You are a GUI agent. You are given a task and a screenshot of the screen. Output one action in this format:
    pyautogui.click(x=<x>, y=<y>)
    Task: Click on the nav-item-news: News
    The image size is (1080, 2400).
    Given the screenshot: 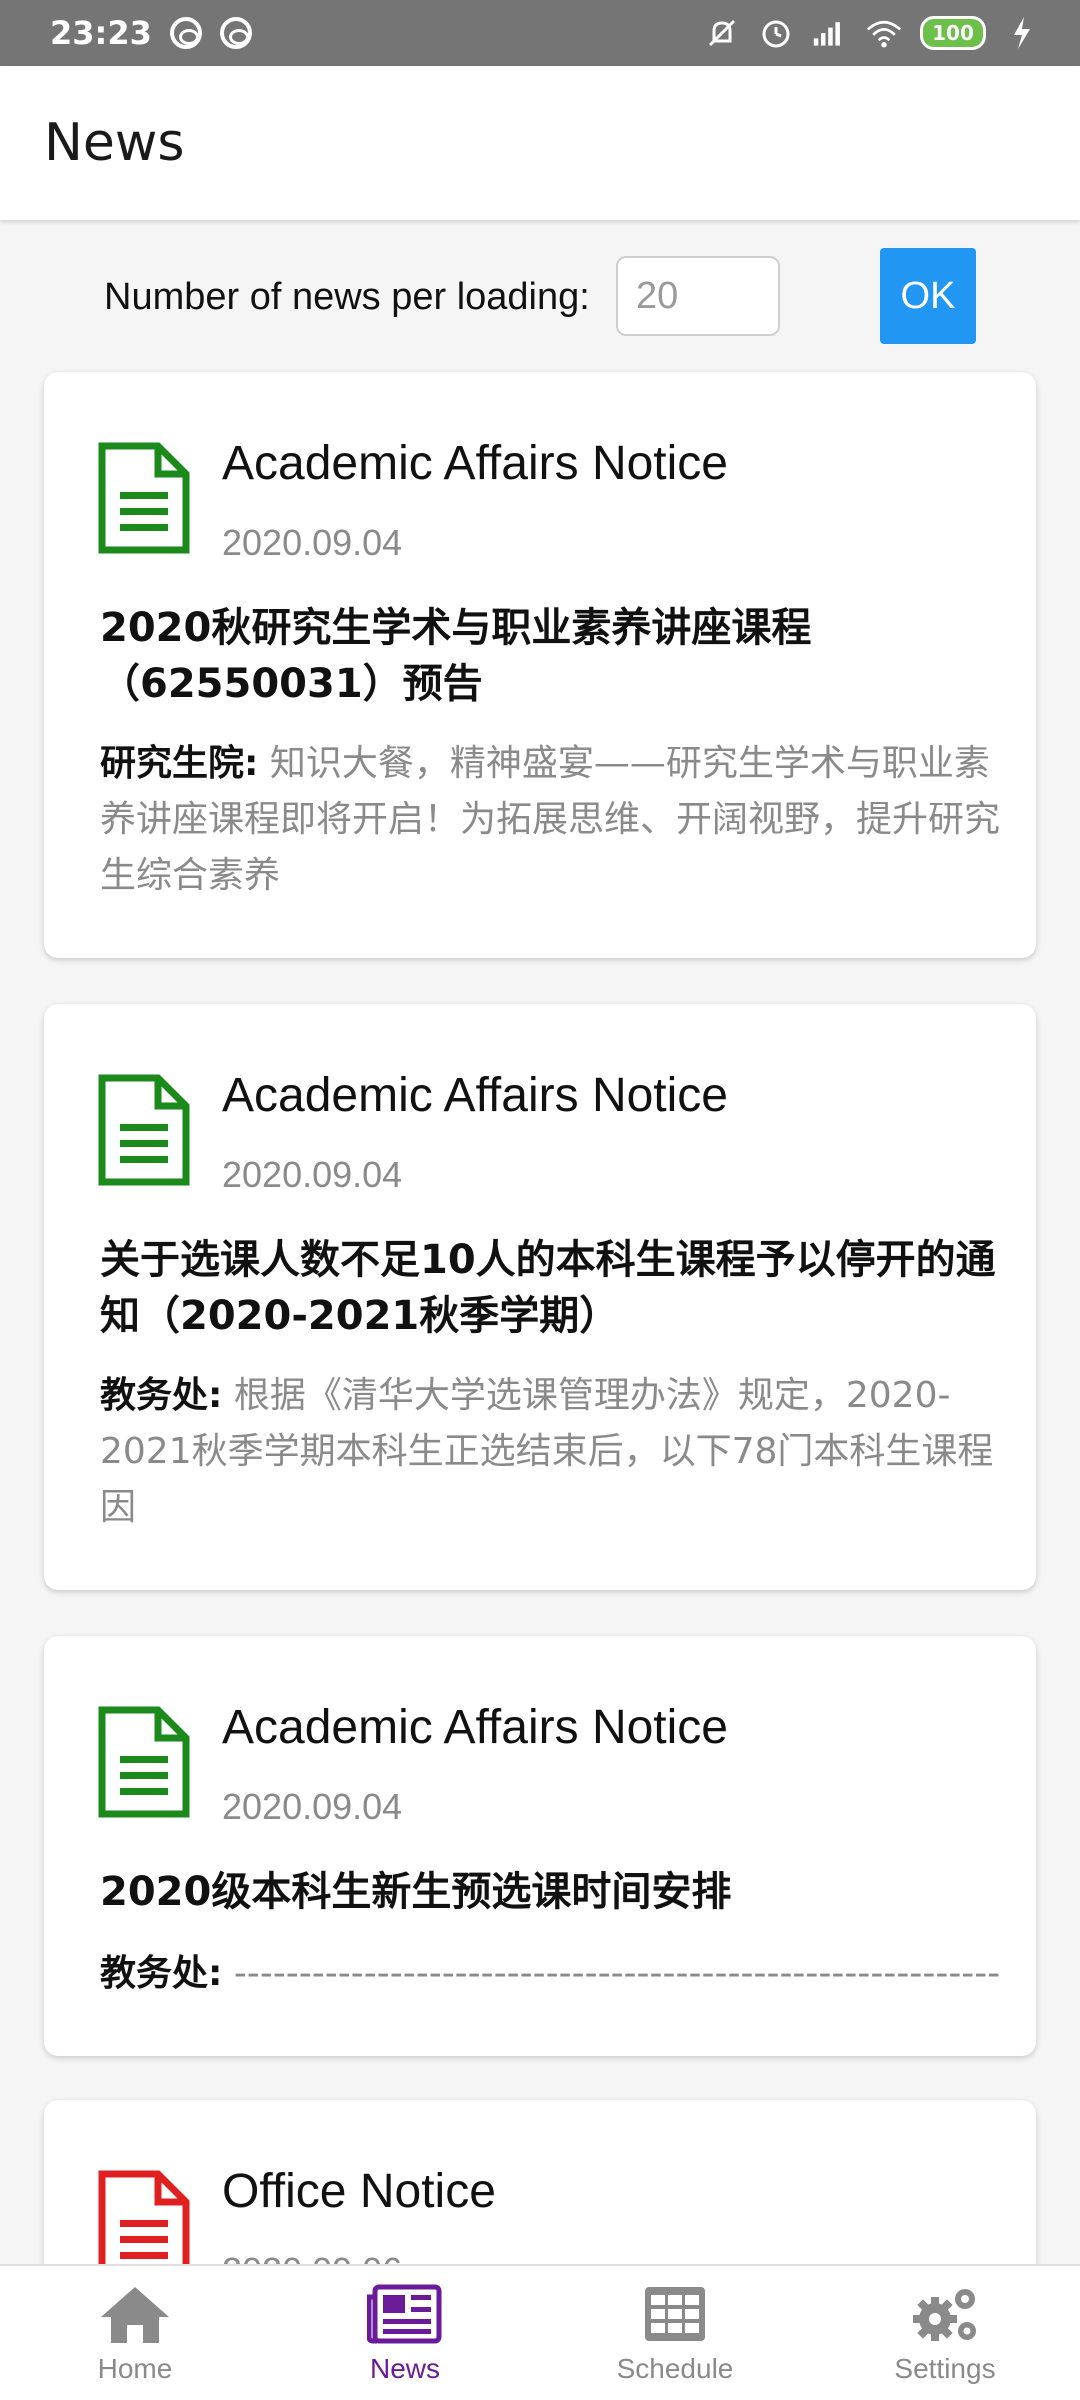 What is the action you would take?
    pyautogui.click(x=405, y=2333)
    